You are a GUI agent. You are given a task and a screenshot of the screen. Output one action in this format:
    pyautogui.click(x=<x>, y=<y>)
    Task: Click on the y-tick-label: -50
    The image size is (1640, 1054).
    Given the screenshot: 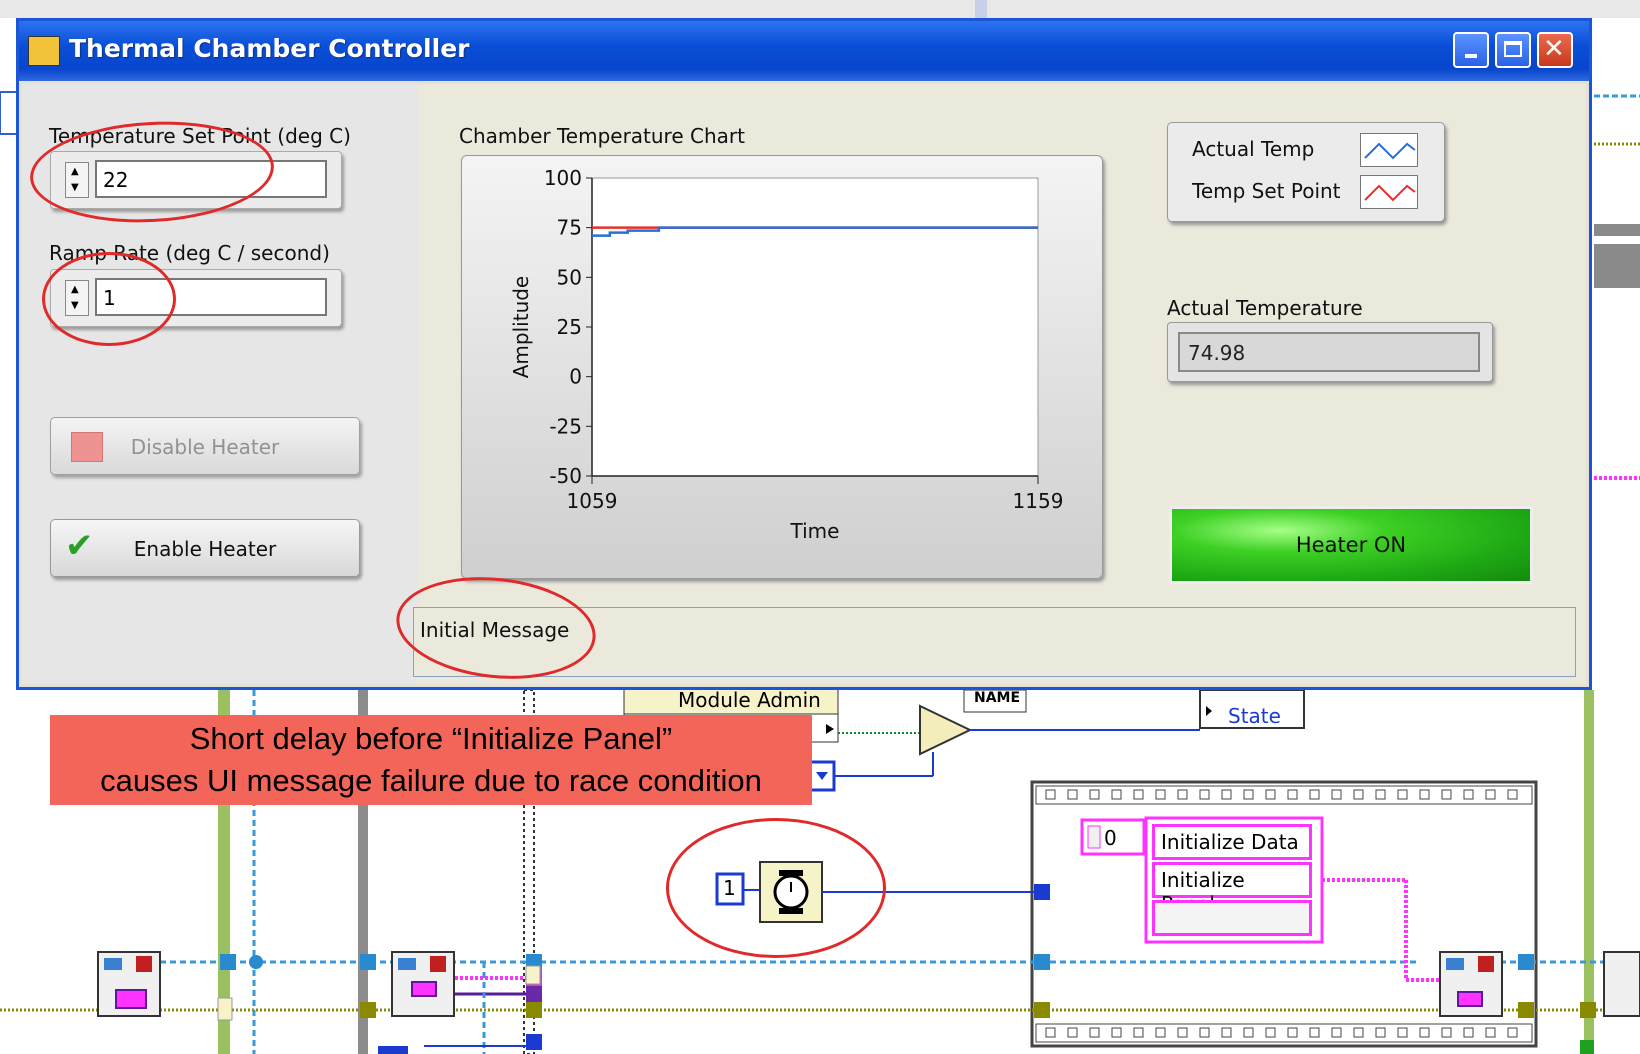 What is the action you would take?
    pyautogui.click(x=565, y=476)
    